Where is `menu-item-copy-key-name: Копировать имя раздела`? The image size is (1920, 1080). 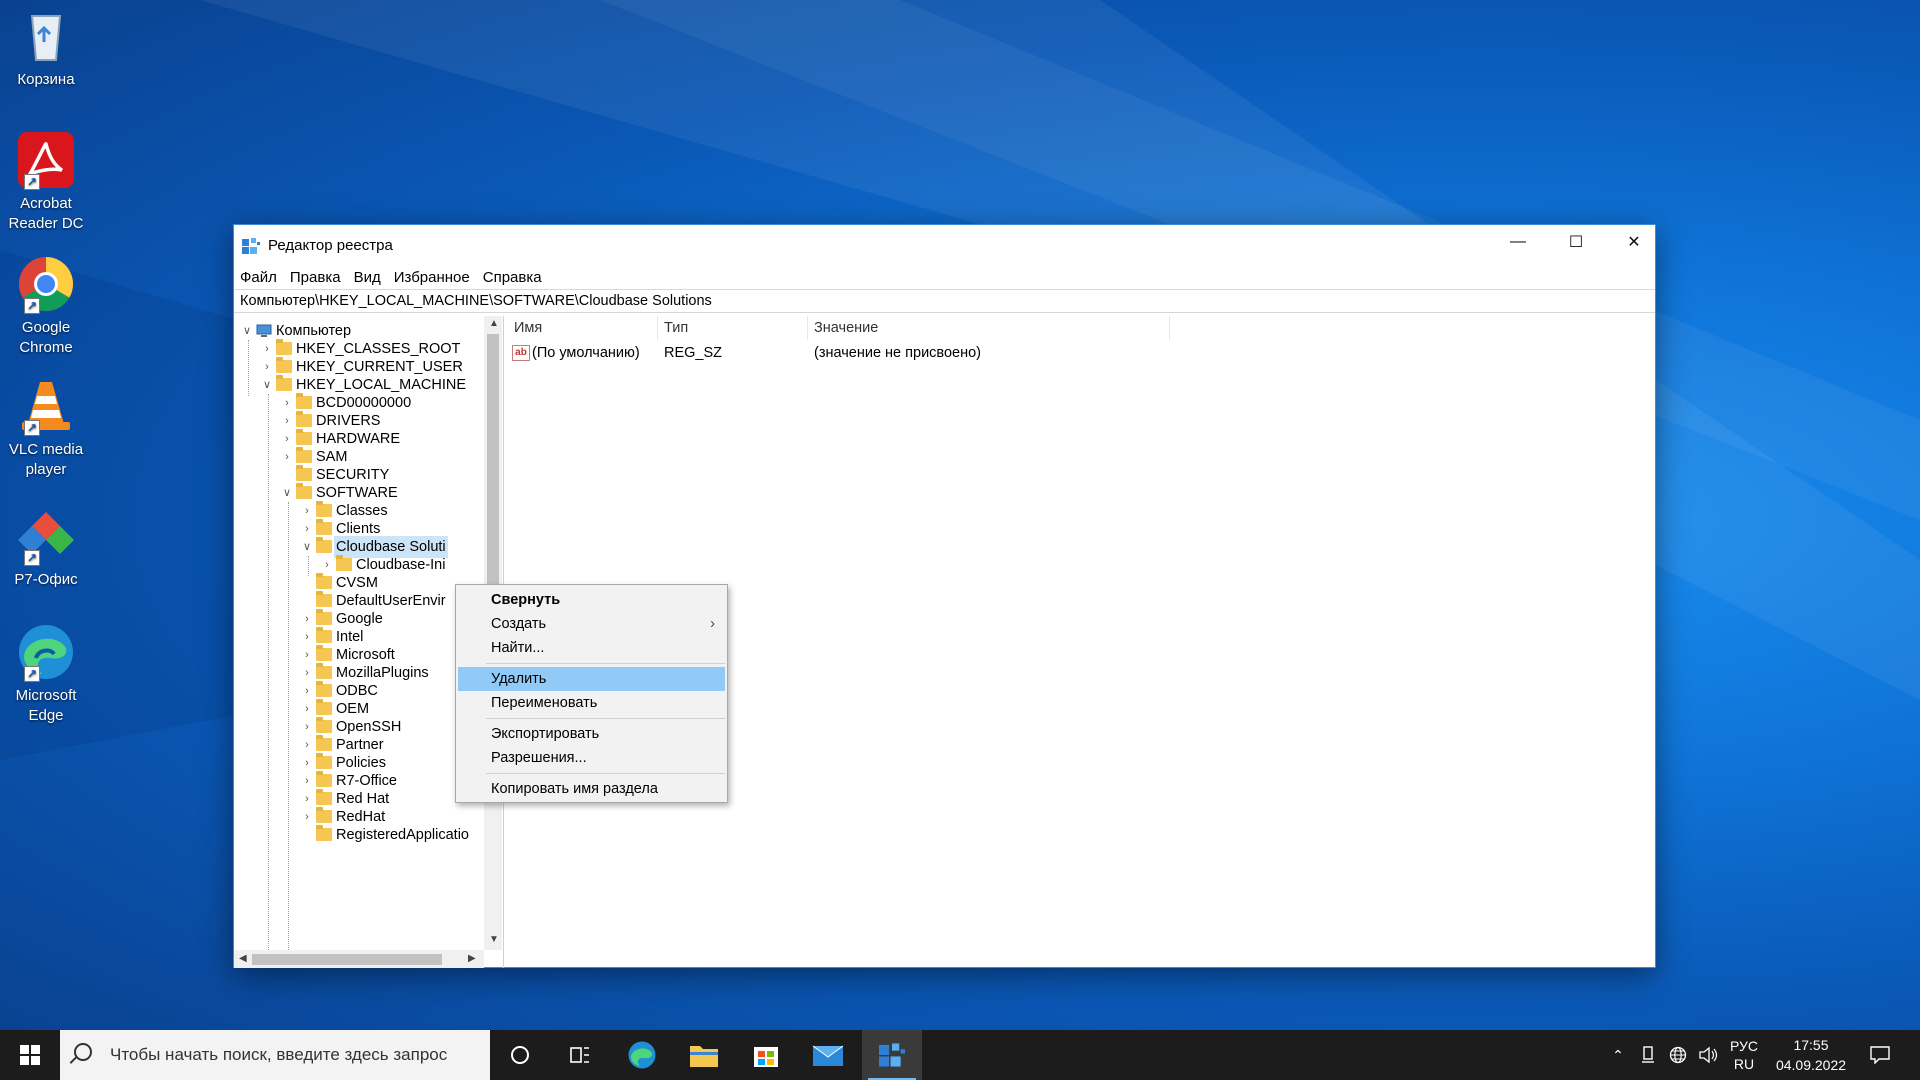 menu-item-copy-key-name: Копировать имя раздела is located at coordinates (591, 789).